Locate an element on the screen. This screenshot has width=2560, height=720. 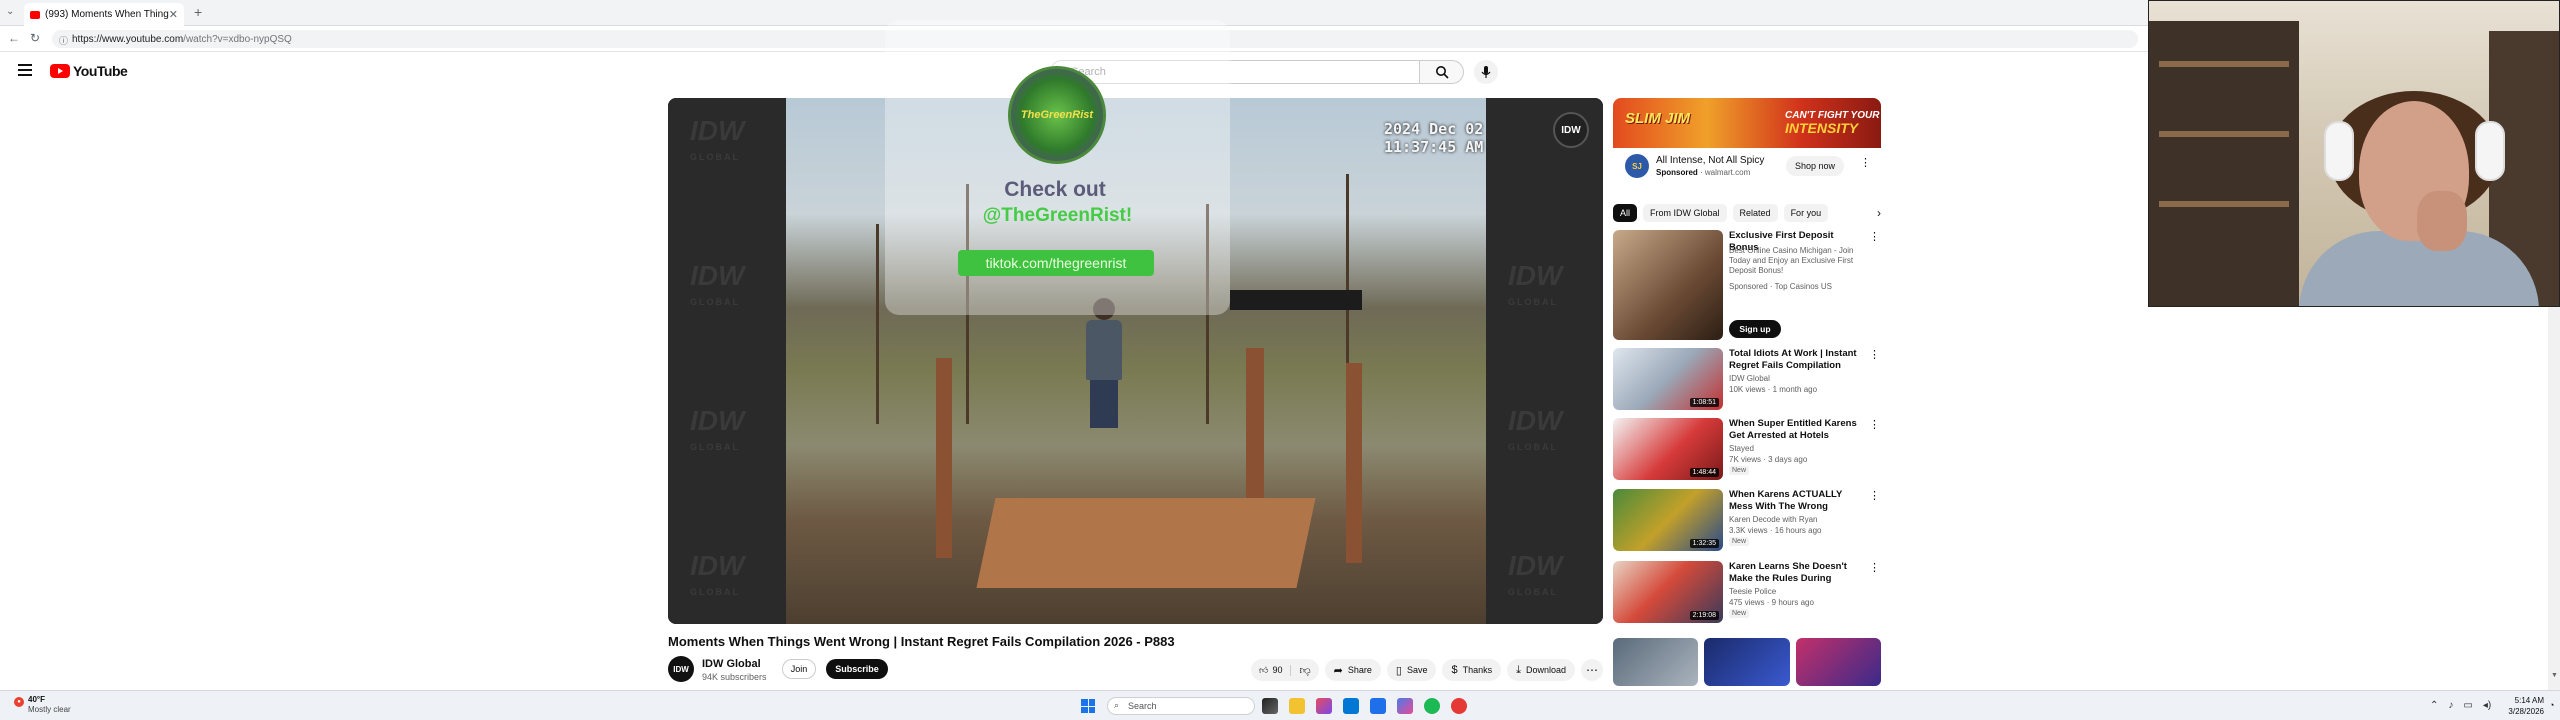
save-button: ▯ Save is located at coordinates (1411, 670).